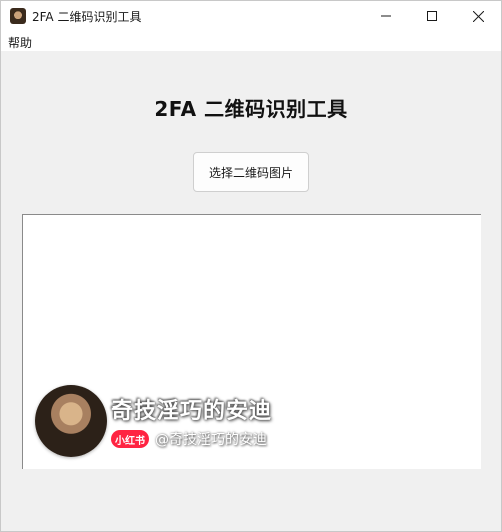  I want to click on select-qr-image-button: 选择二维码图片, so click(251, 172).